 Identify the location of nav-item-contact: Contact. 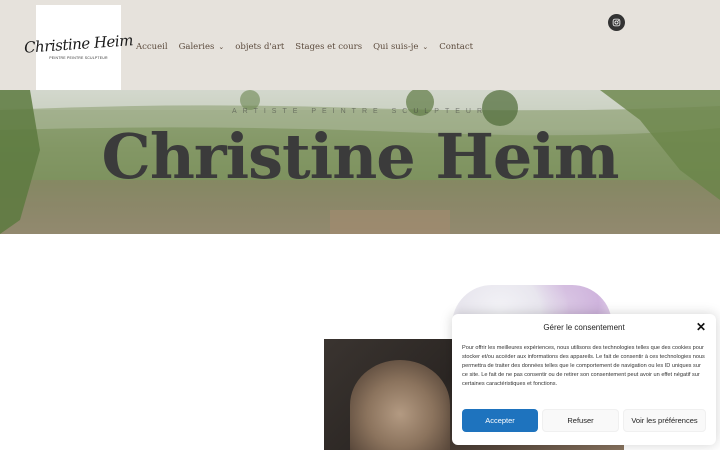
(456, 47).